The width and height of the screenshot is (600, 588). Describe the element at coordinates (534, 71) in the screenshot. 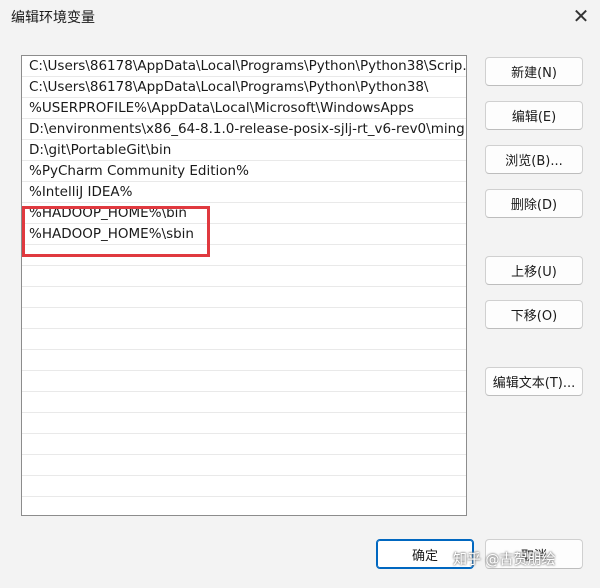

I see `new-button: 新建(N)` at that location.